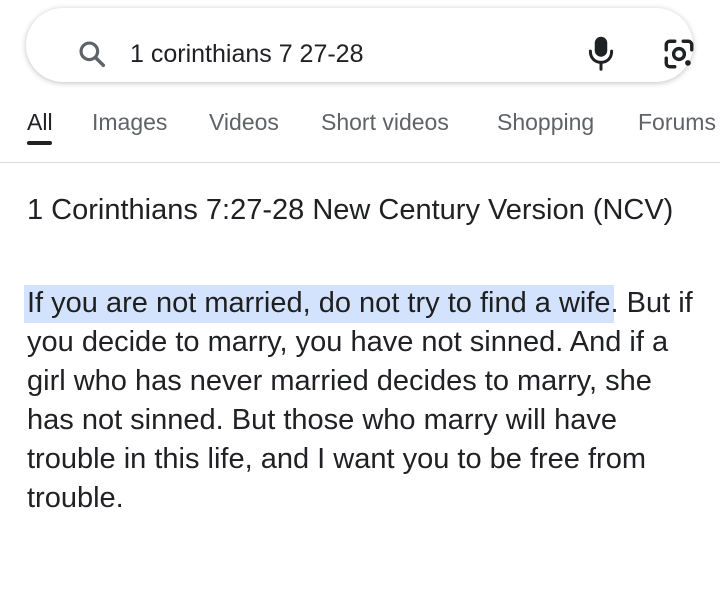 This screenshot has width=720, height=590. What do you see at coordinates (545, 122) in the screenshot?
I see `tab-shopping: Shopping` at bounding box center [545, 122].